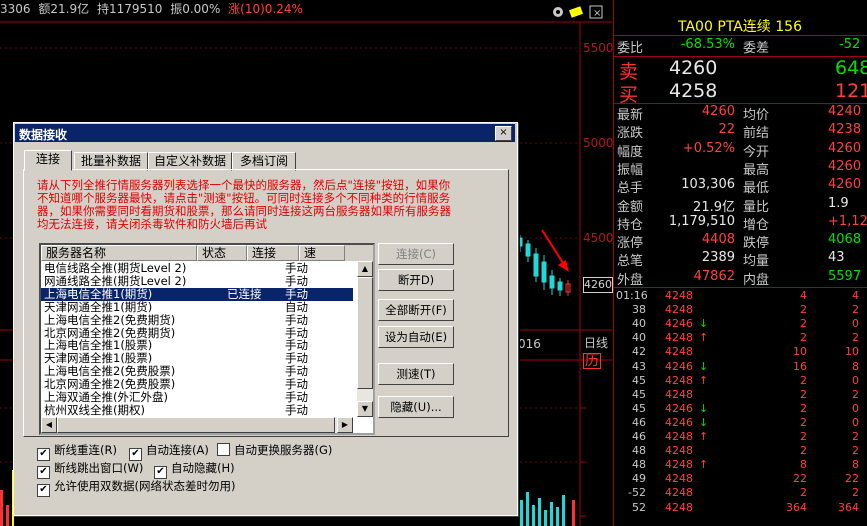 The width and height of the screenshot is (867, 526). I want to click on dialog-title: 数据接收, so click(43, 135).